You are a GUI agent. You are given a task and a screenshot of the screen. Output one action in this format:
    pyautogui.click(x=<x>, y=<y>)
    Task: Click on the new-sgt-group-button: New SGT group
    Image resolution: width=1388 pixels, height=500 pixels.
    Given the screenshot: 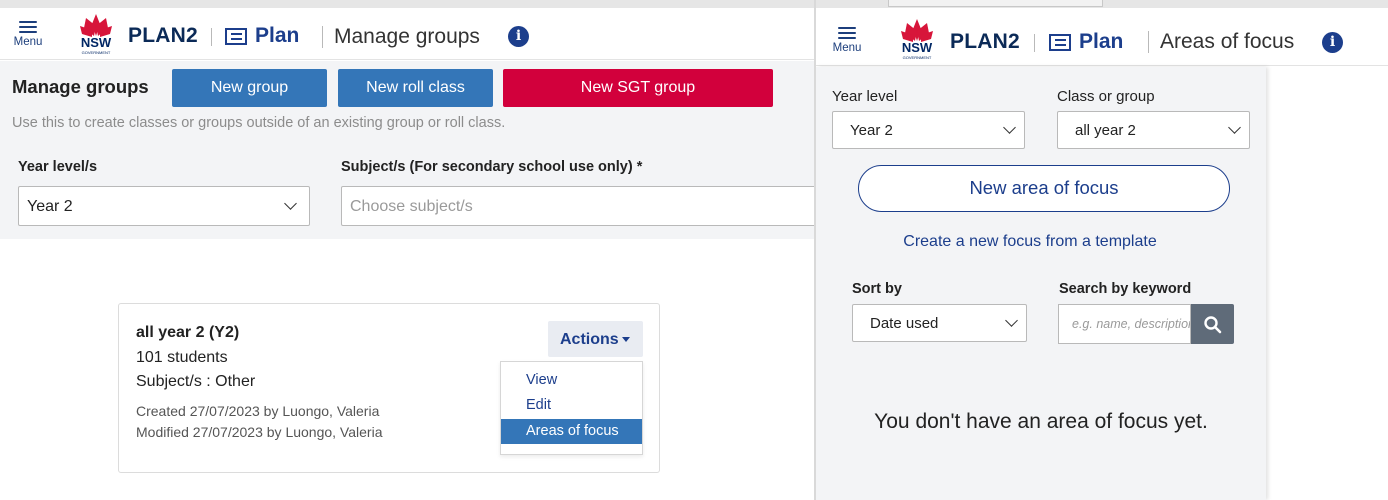 What is the action you would take?
    pyautogui.click(x=638, y=88)
    